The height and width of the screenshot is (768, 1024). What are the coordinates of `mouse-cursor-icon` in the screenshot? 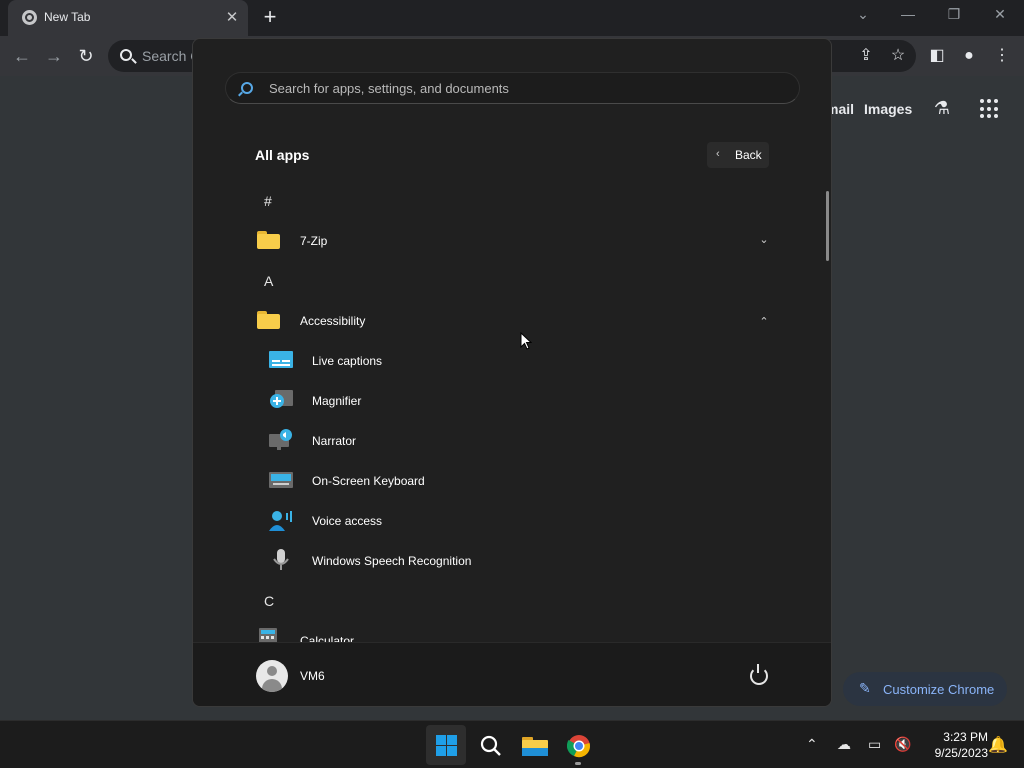 It's located at (526, 341).